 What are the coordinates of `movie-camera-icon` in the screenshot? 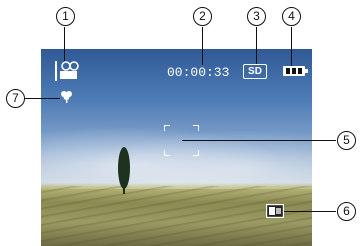 It's located at (67, 71).